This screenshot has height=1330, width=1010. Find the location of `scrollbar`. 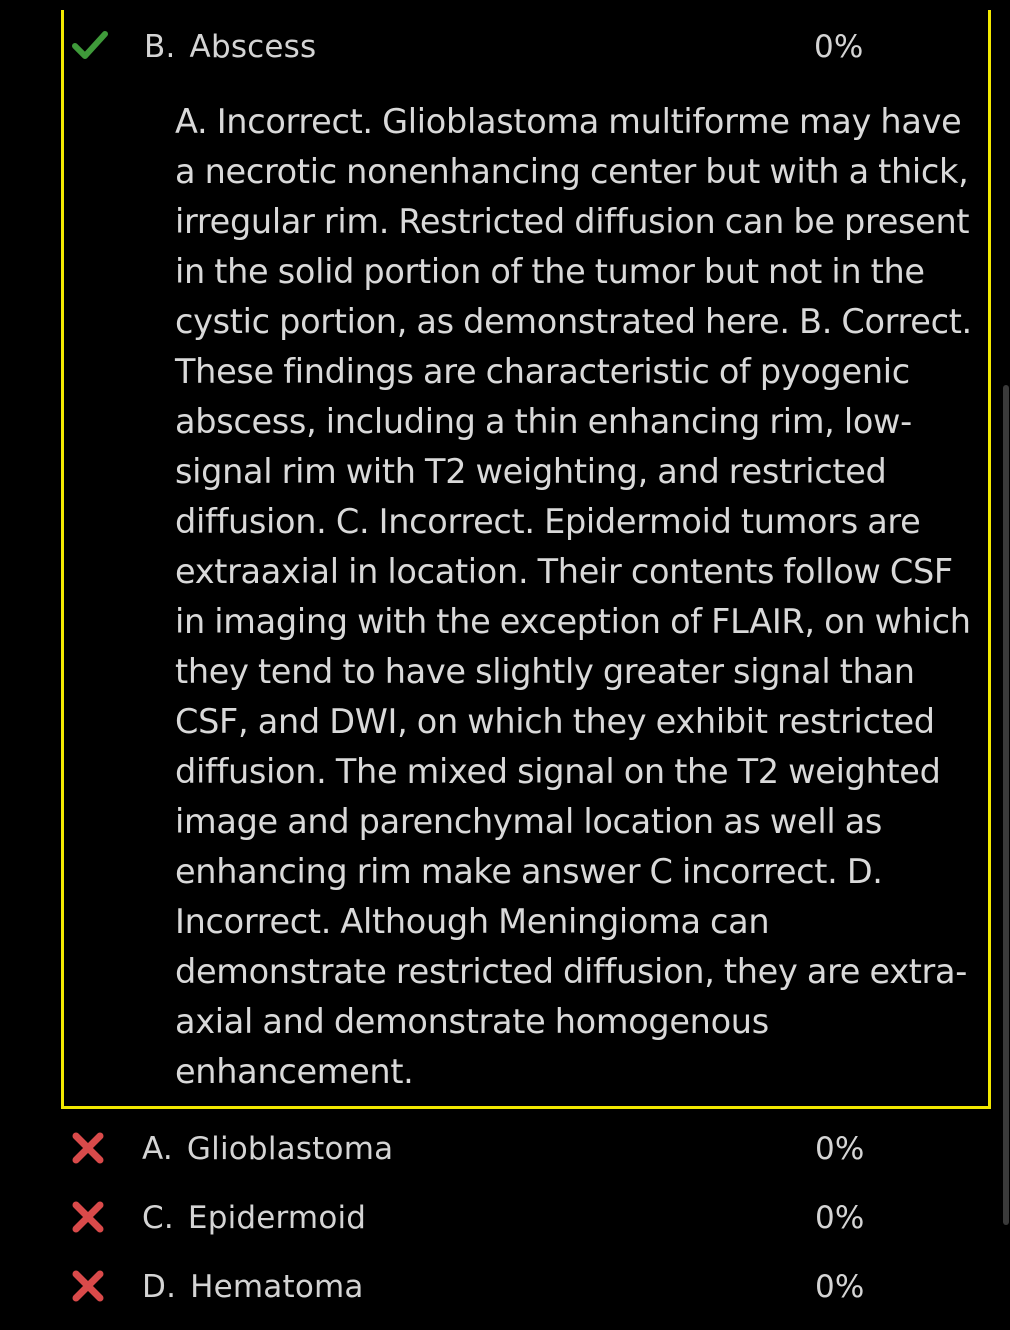

scrollbar is located at coordinates (1006, 805).